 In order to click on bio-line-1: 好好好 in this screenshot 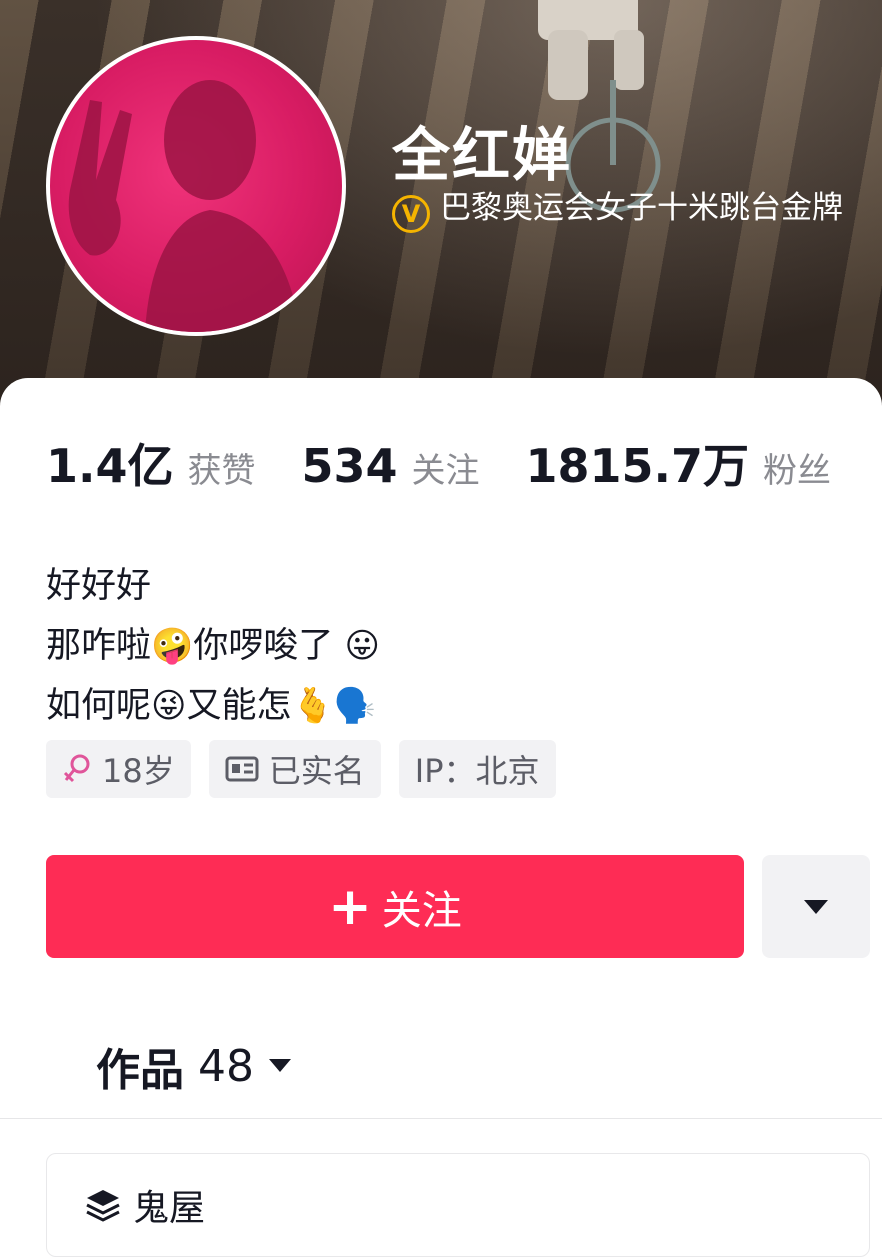, I will do `click(99, 586)`.